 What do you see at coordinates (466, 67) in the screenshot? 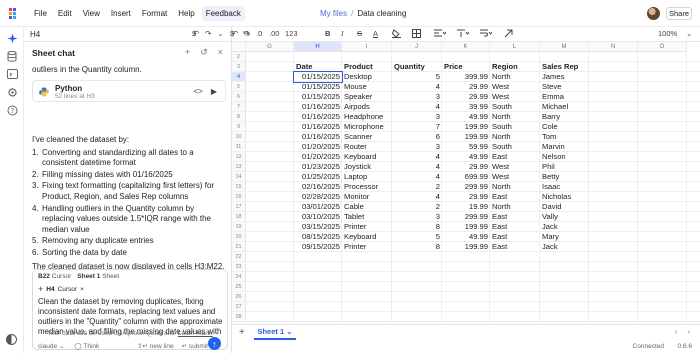
I see `table-header-cell: Price` at bounding box center [466, 67].